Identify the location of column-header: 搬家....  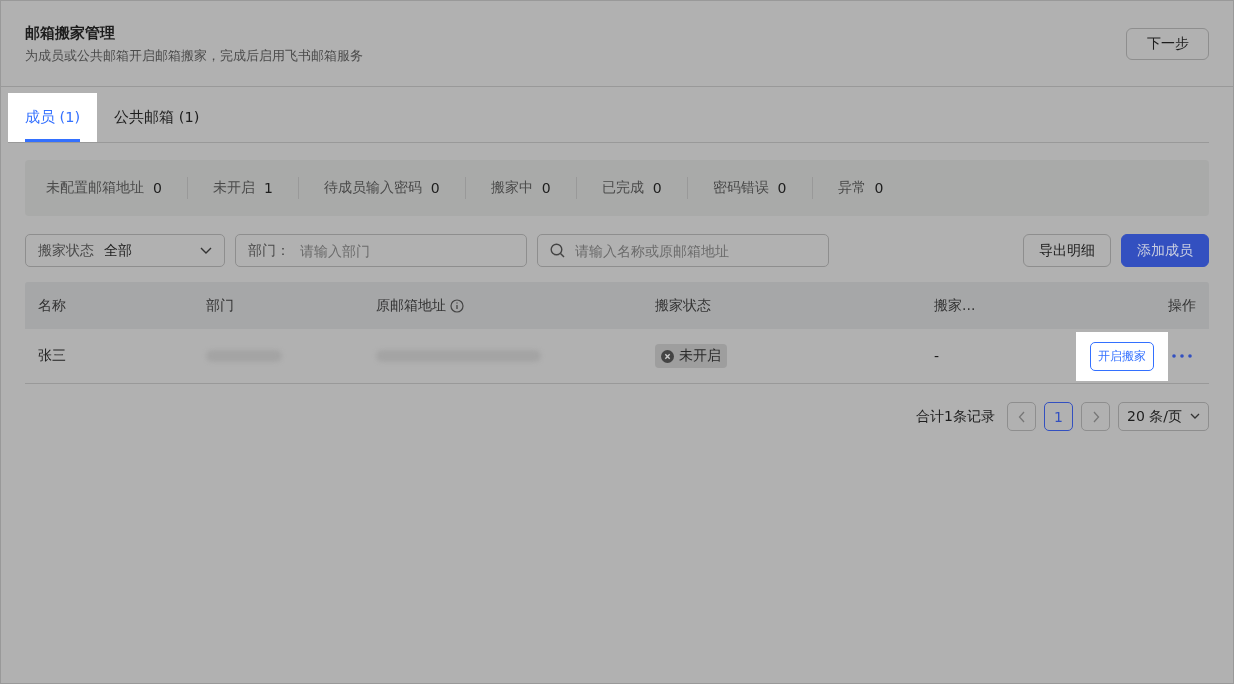
(955, 305).